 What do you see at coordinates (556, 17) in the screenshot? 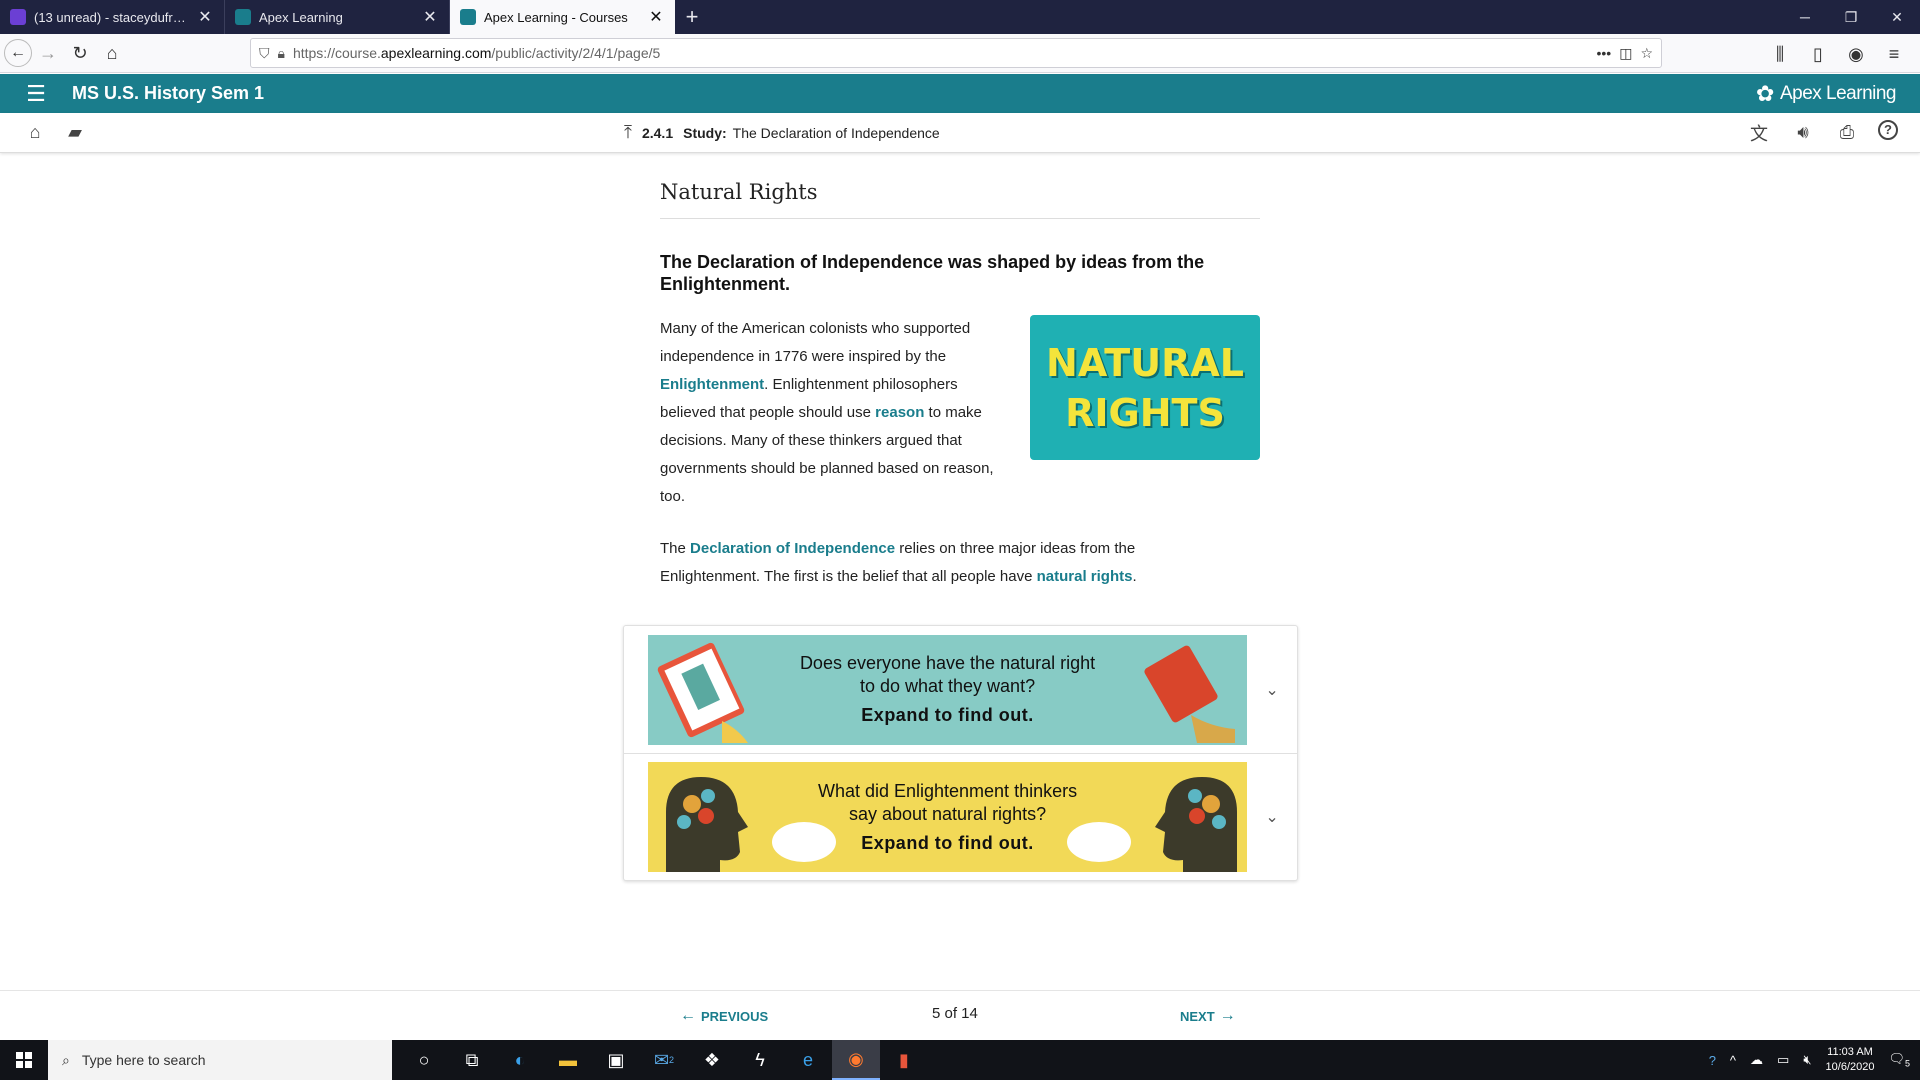
I see `tab-title: Apex Learning - Courses` at bounding box center [556, 17].